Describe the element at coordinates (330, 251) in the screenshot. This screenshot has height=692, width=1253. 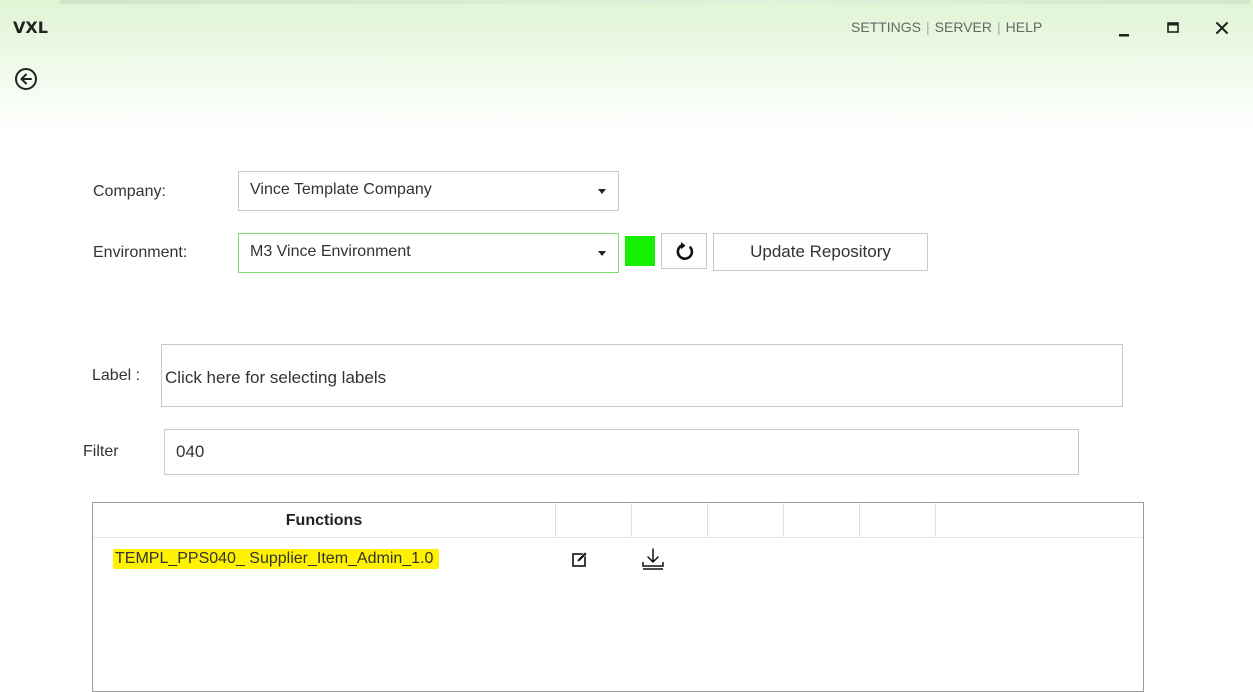
I see `environment-selected-value: M3 Vince Environment` at that location.